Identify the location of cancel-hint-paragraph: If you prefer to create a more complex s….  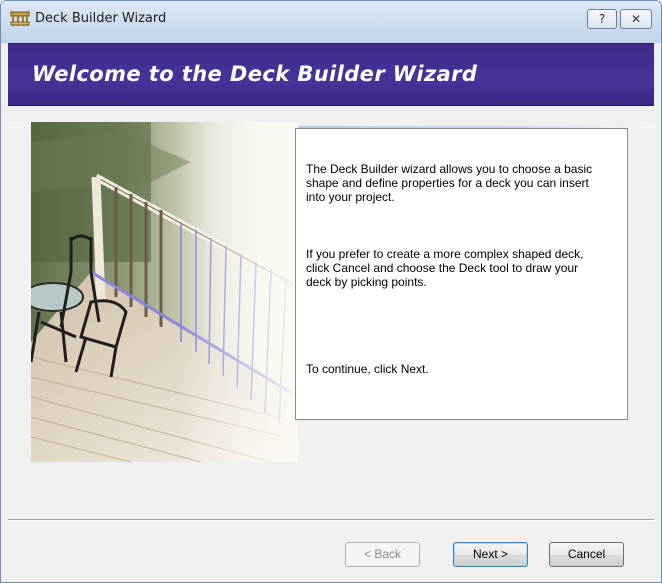
(445, 268).